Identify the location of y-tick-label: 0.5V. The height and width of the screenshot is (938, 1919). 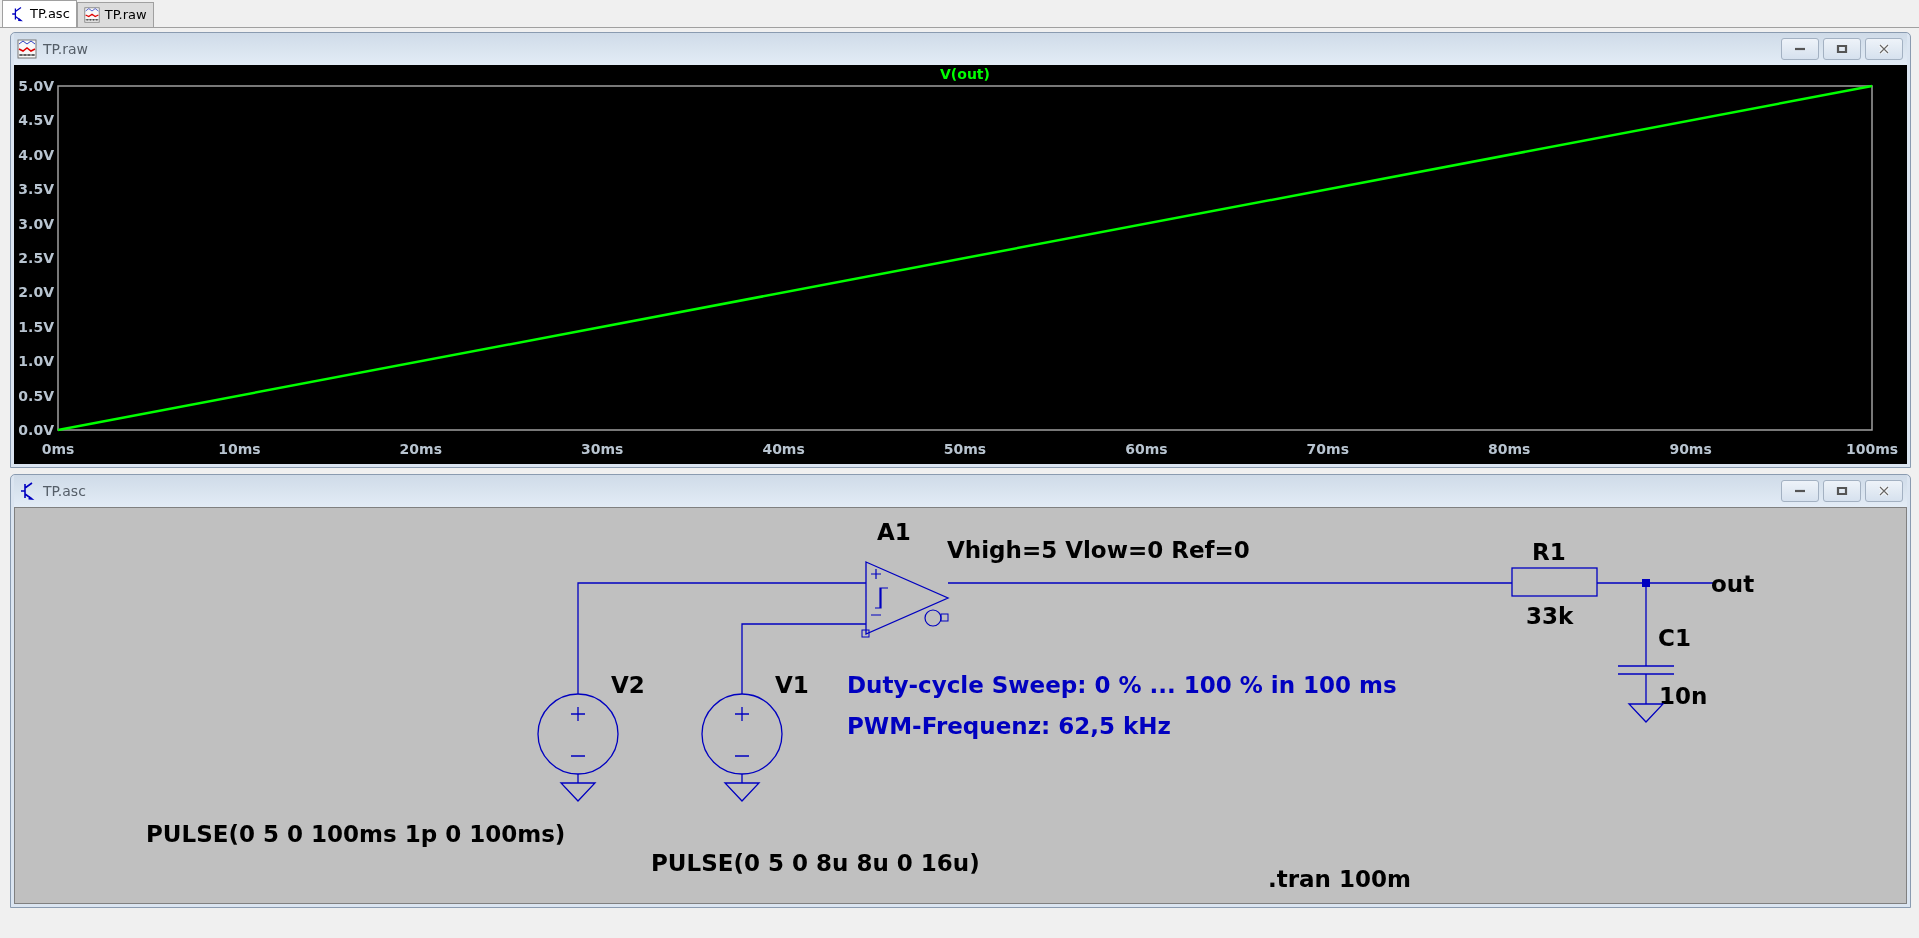
(36, 395).